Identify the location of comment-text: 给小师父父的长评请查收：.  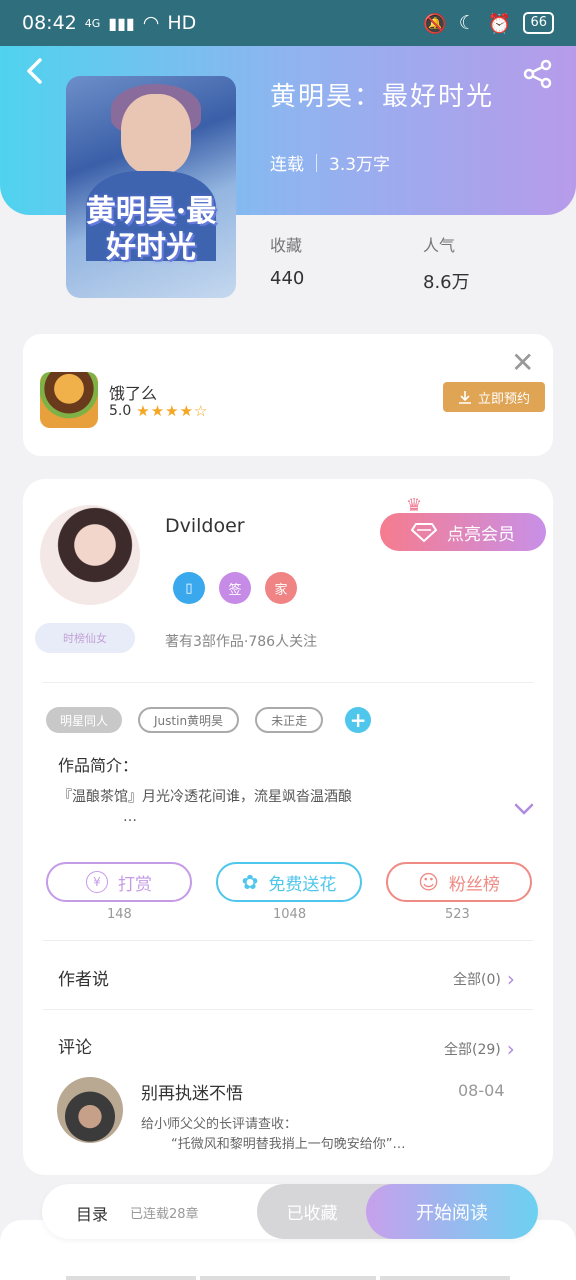
(219, 1124).